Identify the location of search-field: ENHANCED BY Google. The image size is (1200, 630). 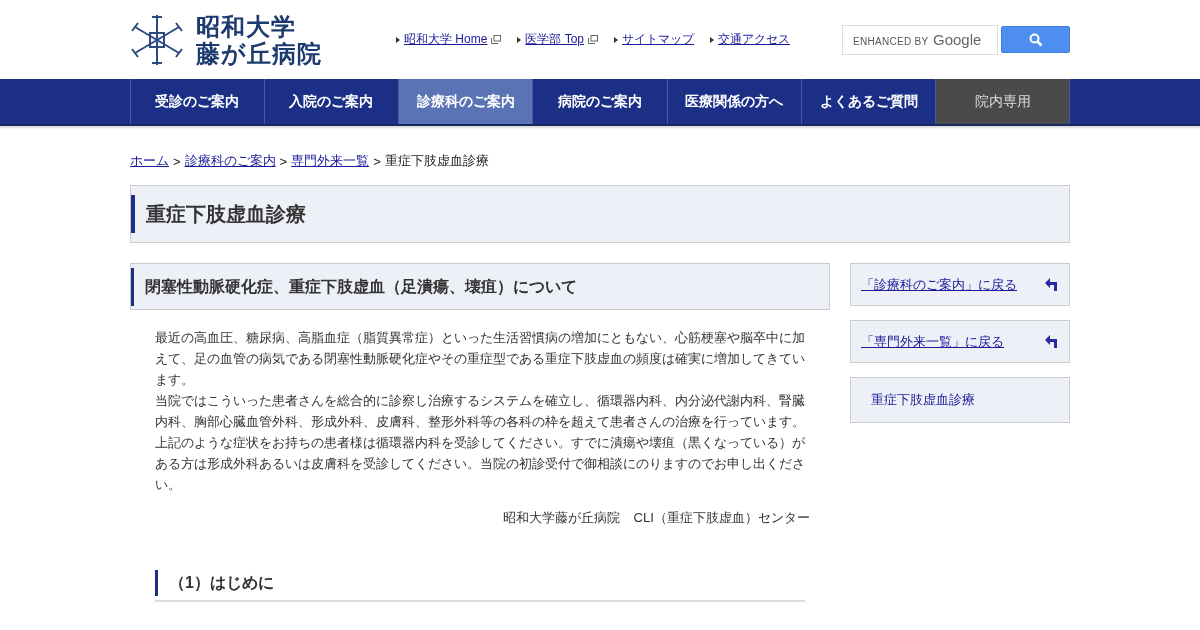
(920, 39).